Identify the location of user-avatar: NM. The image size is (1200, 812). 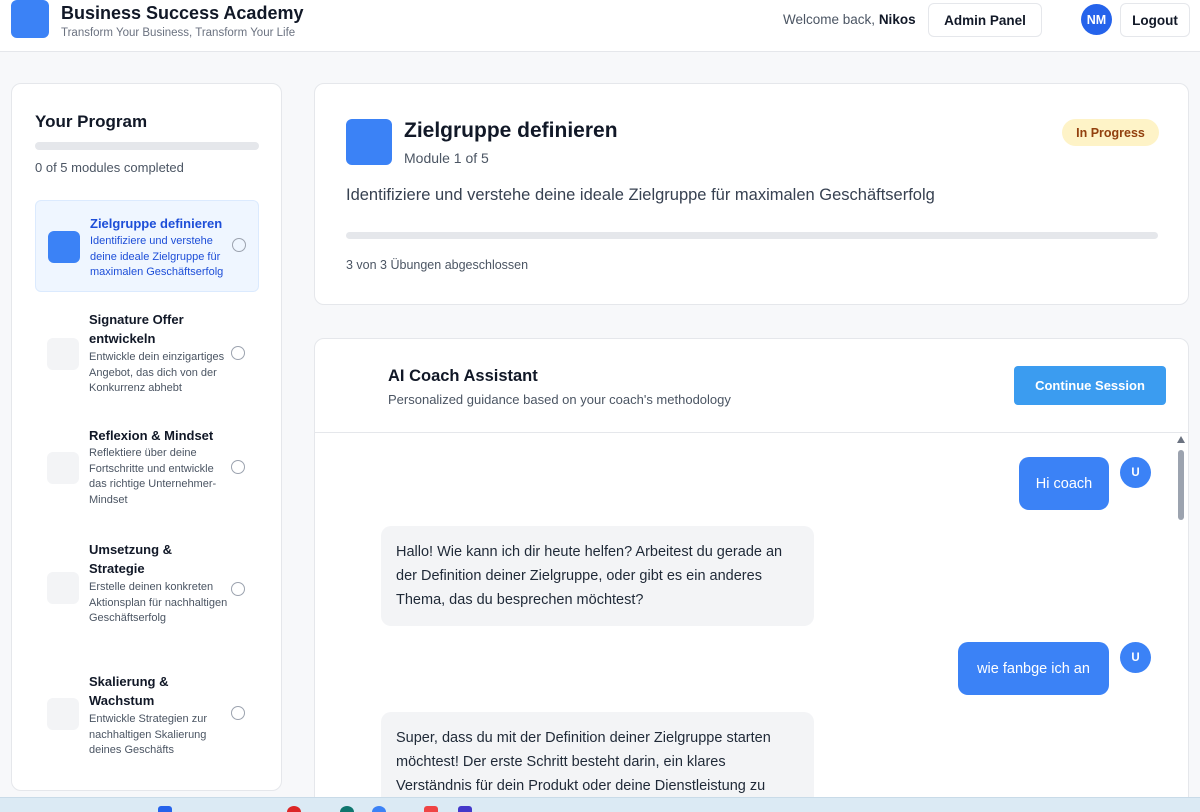
(1096, 19).